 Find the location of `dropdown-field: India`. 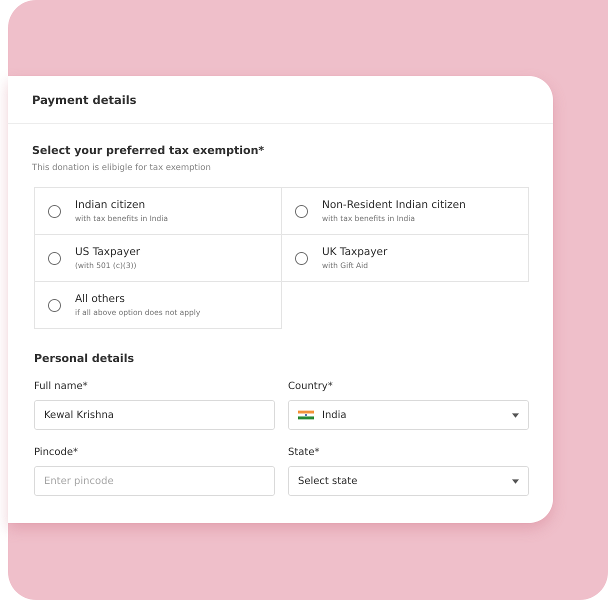

dropdown-field: India is located at coordinates (408, 415).